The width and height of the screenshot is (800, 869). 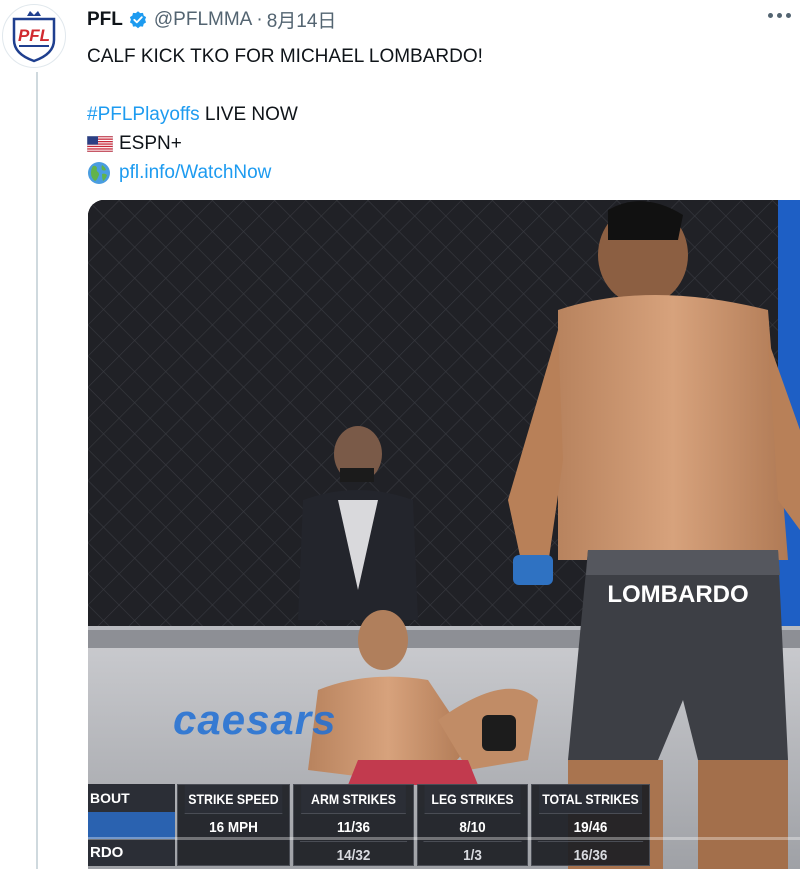 I want to click on leg-strikes-column: LEG STRIKES 8/10 1/3, so click(x=472, y=825).